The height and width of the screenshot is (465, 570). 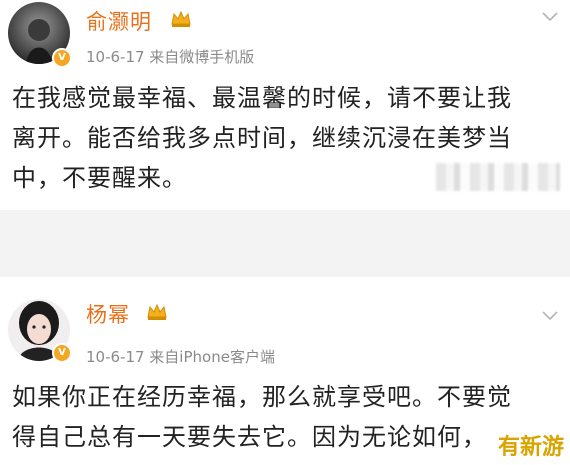 I want to click on post-text-line: 在我感觉最幸福、最温馨的时候，请不要让我, so click(x=262, y=98).